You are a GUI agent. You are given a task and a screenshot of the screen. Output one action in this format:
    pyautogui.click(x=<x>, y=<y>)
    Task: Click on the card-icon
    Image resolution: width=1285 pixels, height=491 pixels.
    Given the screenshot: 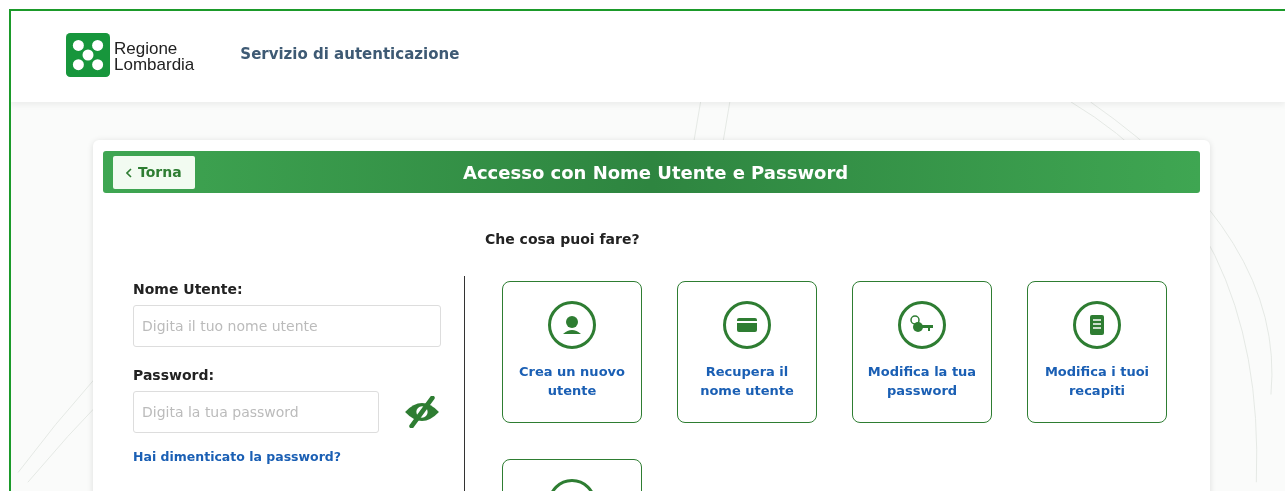 What is the action you would take?
    pyautogui.click(x=747, y=325)
    